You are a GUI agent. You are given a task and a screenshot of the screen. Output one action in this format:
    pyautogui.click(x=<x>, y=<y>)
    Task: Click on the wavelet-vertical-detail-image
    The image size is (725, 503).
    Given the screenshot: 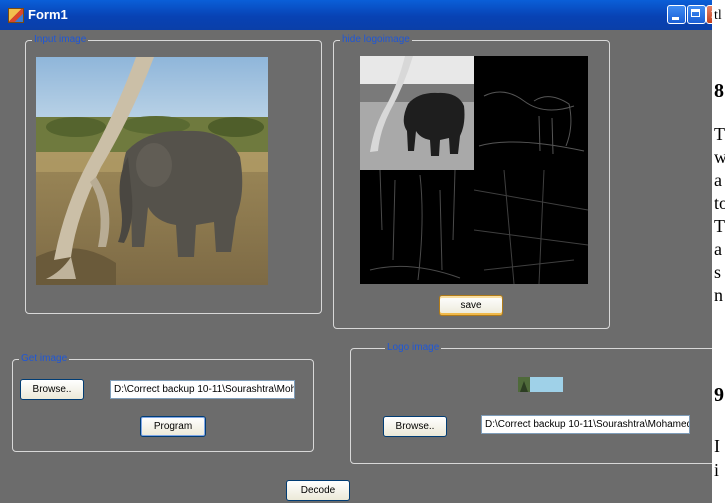 What is the action you would take?
    pyautogui.click(x=417, y=227)
    